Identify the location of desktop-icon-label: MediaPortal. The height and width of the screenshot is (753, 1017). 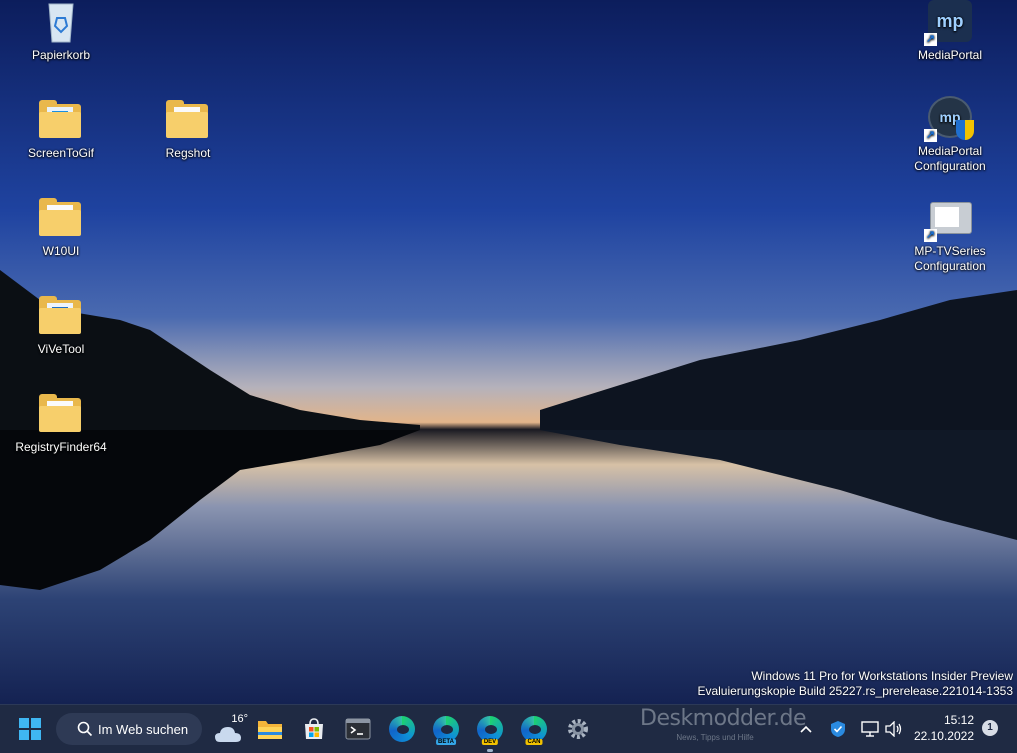
(950, 55).